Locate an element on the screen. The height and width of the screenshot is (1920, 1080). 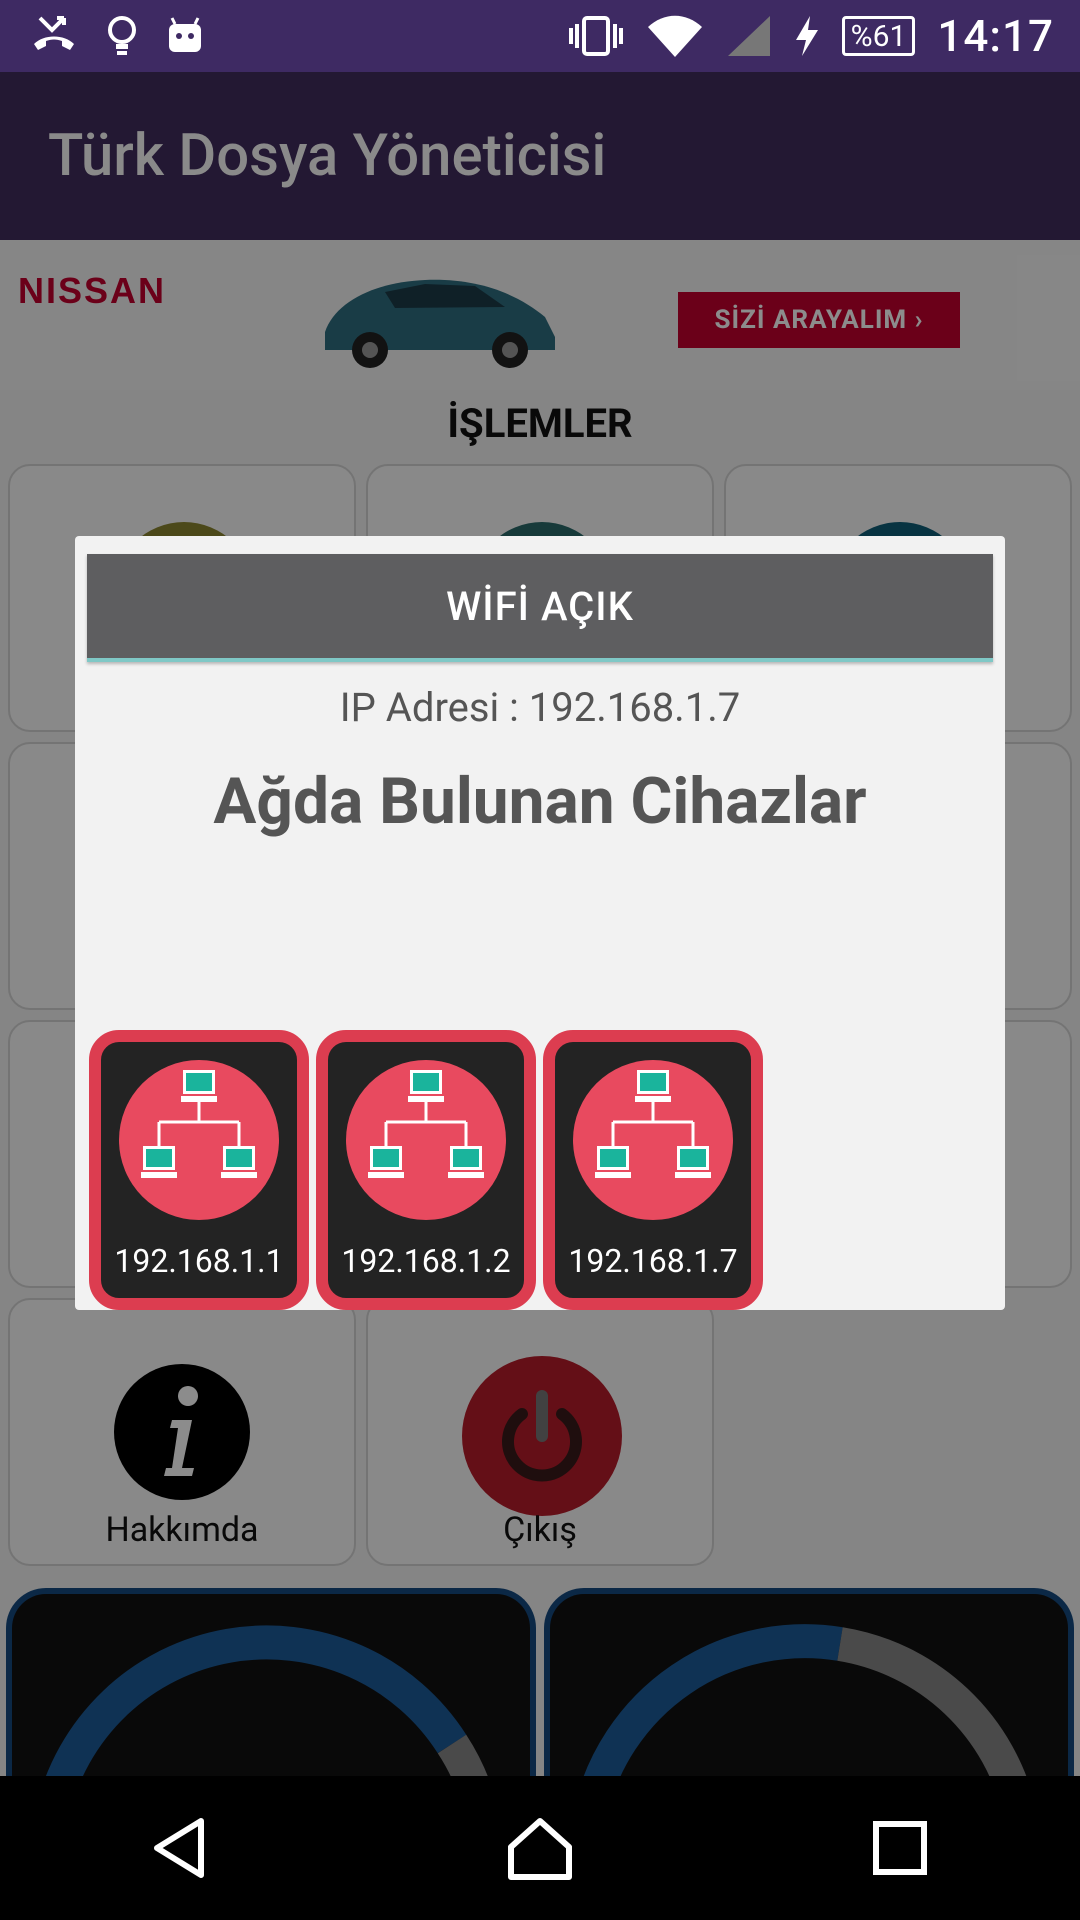
back-button is located at coordinates (180, 1848).